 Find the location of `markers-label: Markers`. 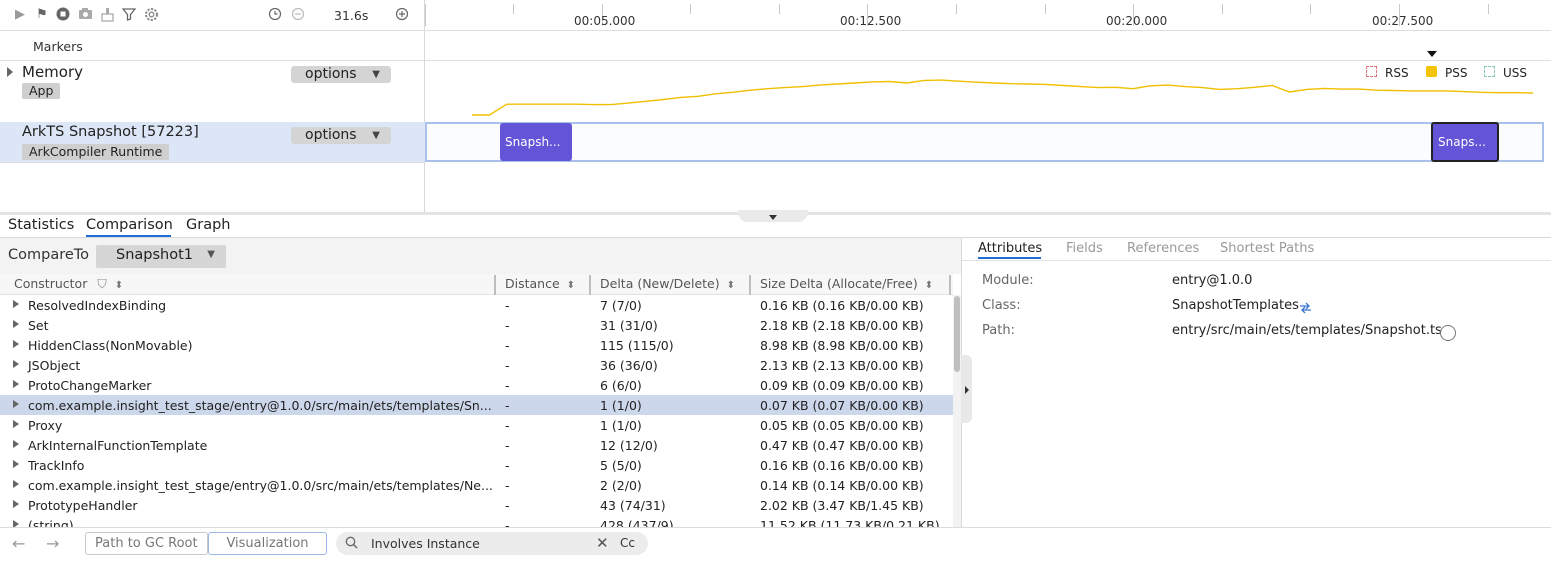

markers-label: Markers is located at coordinates (58, 46).